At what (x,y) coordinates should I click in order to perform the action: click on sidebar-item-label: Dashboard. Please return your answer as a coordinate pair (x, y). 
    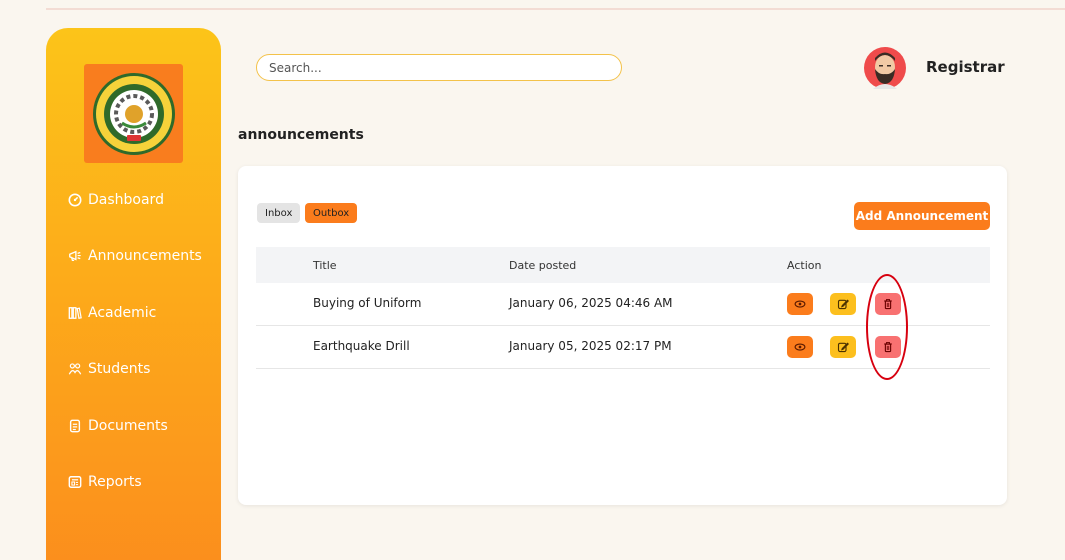
    Looking at the image, I should click on (126, 200).